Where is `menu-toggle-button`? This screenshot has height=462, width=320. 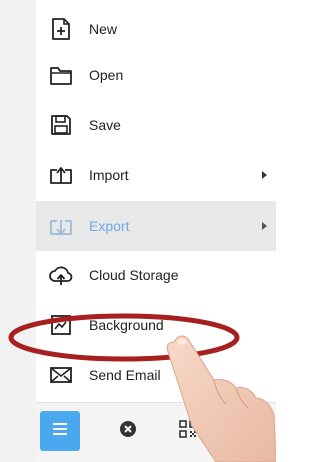
menu-toggle-button is located at coordinates (60, 431).